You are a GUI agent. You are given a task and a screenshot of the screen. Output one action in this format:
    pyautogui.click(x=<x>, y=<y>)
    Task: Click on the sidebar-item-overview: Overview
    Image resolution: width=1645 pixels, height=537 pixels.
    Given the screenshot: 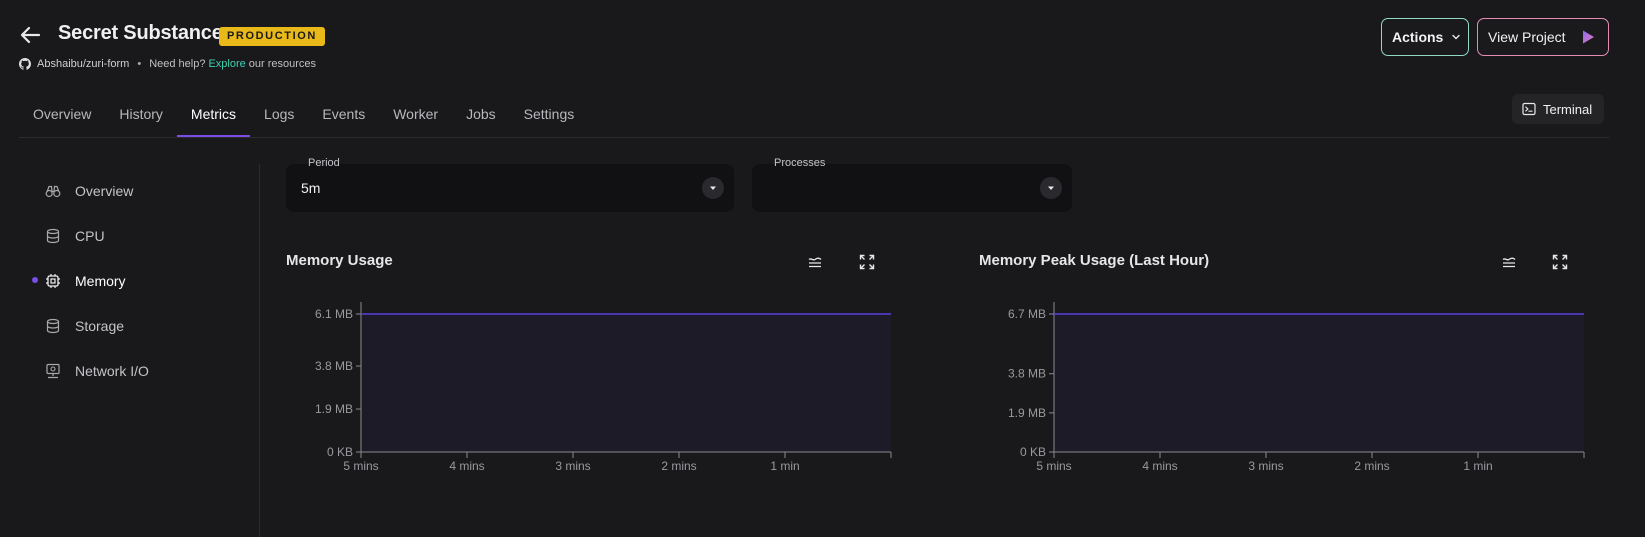 What is the action you would take?
    pyautogui.click(x=89, y=190)
    